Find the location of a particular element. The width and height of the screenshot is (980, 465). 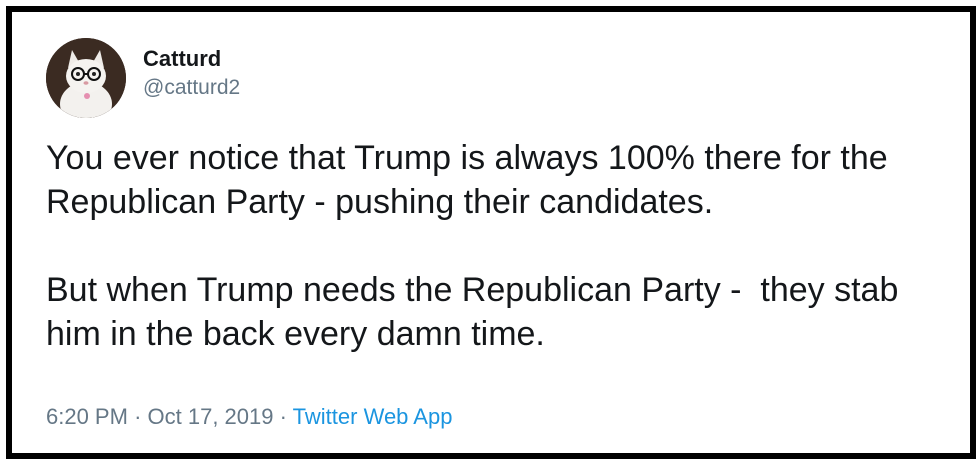

display-name: Catturd is located at coordinates (182, 59).